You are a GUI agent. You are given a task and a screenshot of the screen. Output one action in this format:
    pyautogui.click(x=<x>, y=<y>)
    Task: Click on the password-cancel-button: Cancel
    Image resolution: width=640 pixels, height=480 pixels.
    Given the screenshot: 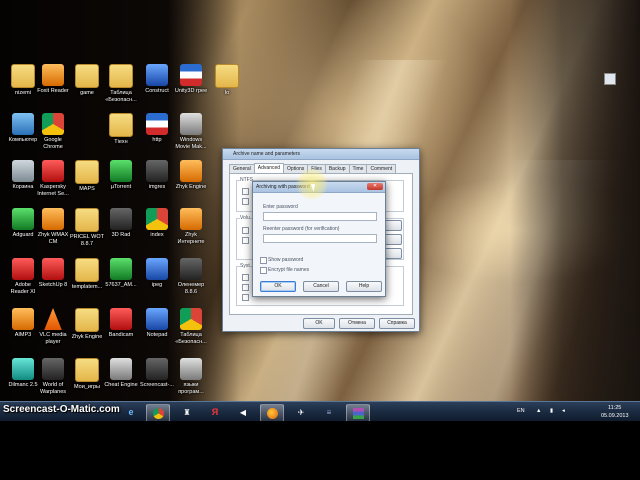 What is the action you would take?
    pyautogui.click(x=321, y=286)
    